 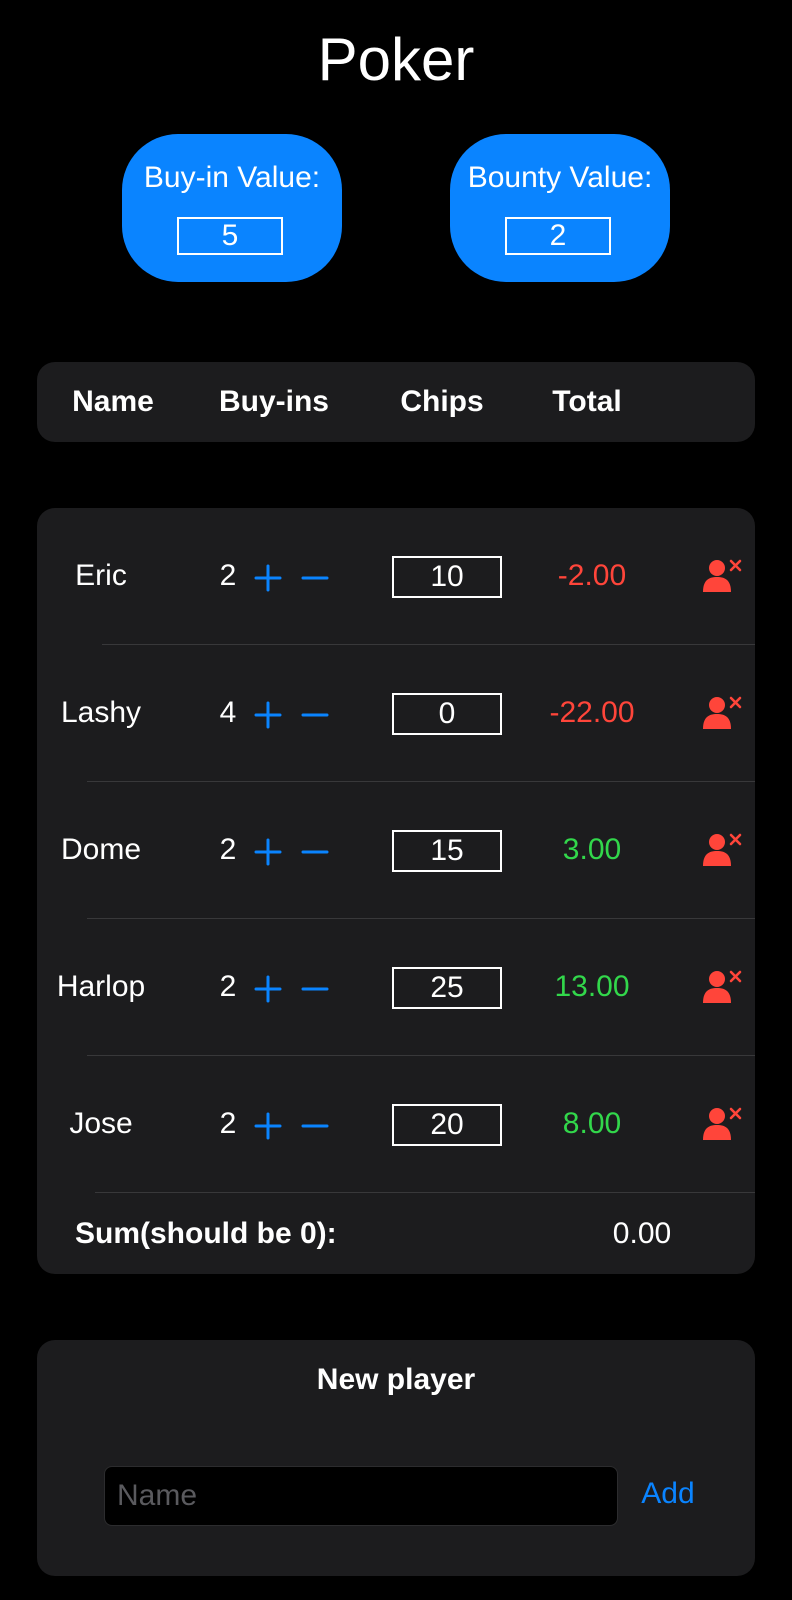 What do you see at coordinates (668, 1494) in the screenshot?
I see `add-player-button: Add` at bounding box center [668, 1494].